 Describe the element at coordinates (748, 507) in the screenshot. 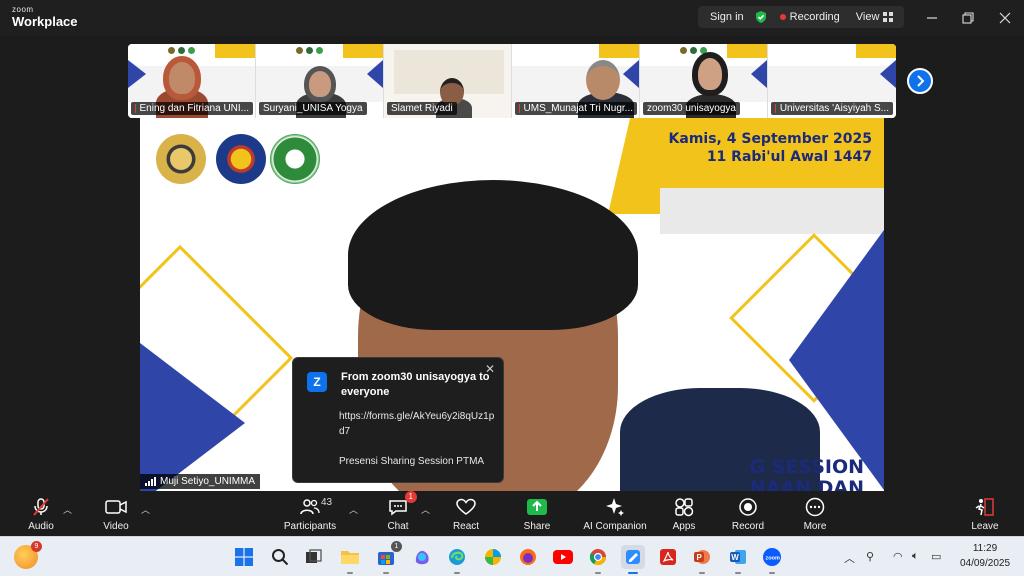

I see `record-icon` at that location.